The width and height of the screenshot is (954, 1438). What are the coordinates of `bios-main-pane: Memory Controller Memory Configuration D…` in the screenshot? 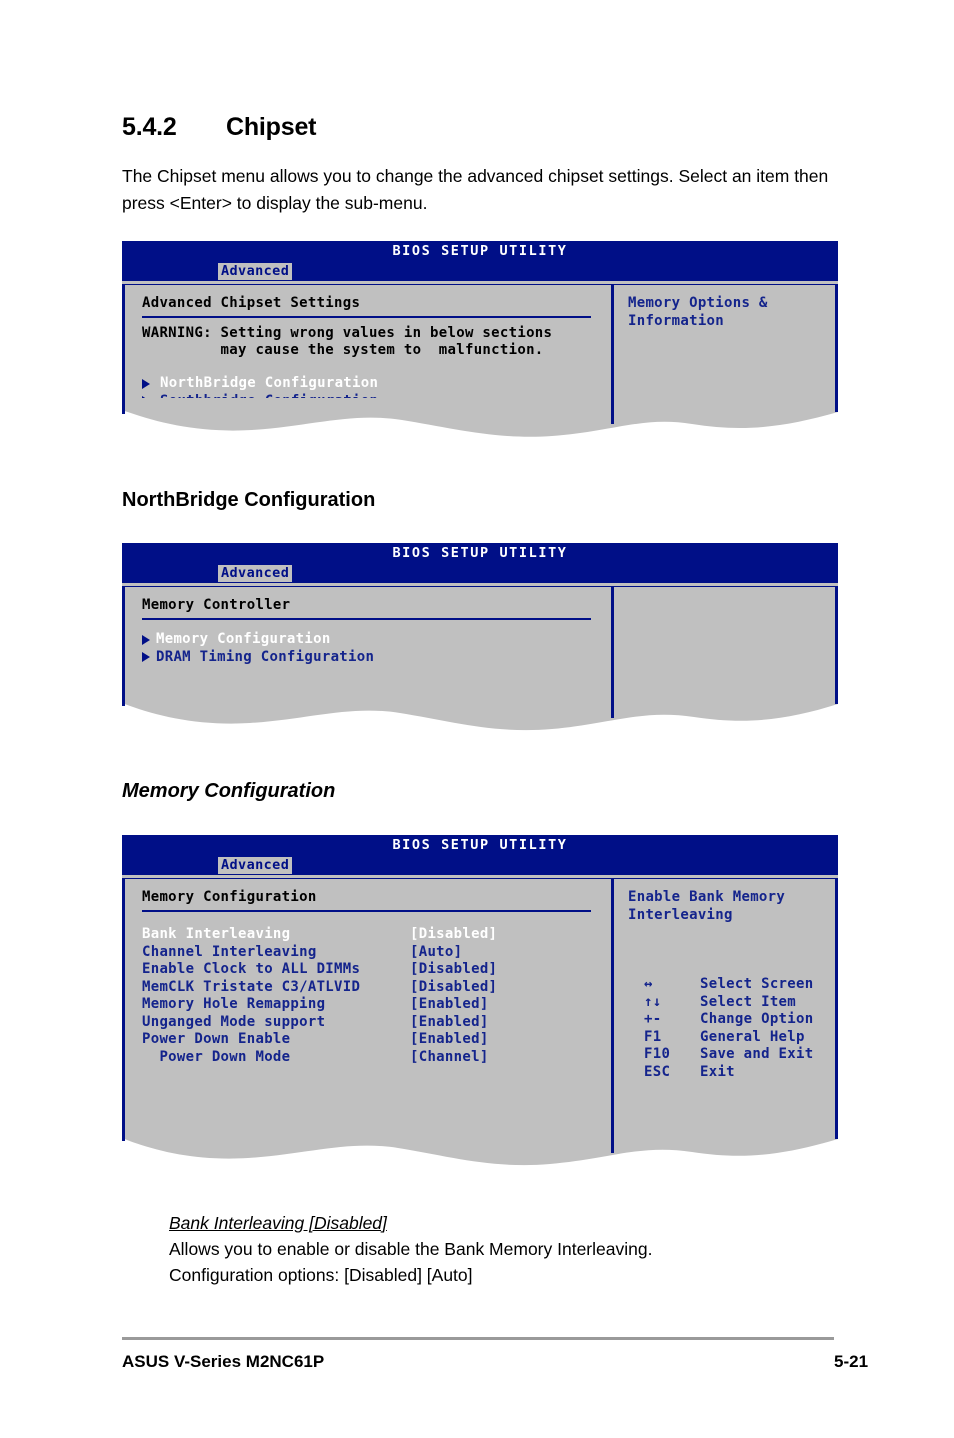 It's located at (366, 639).